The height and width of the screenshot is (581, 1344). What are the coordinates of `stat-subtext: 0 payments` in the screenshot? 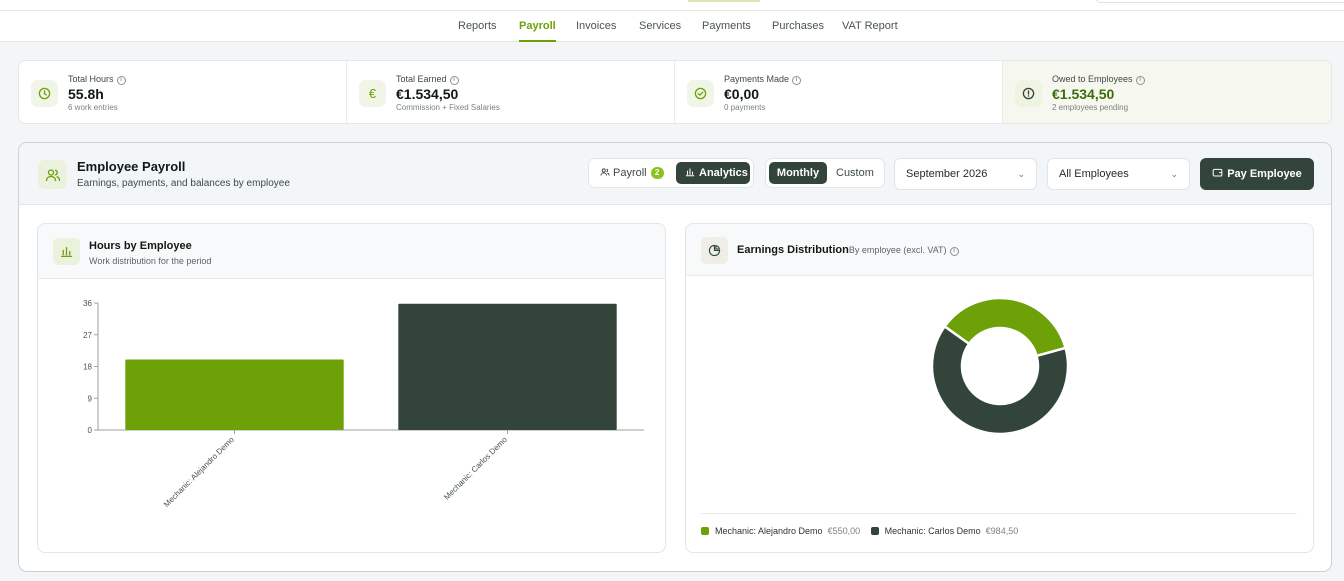 It's located at (745, 107).